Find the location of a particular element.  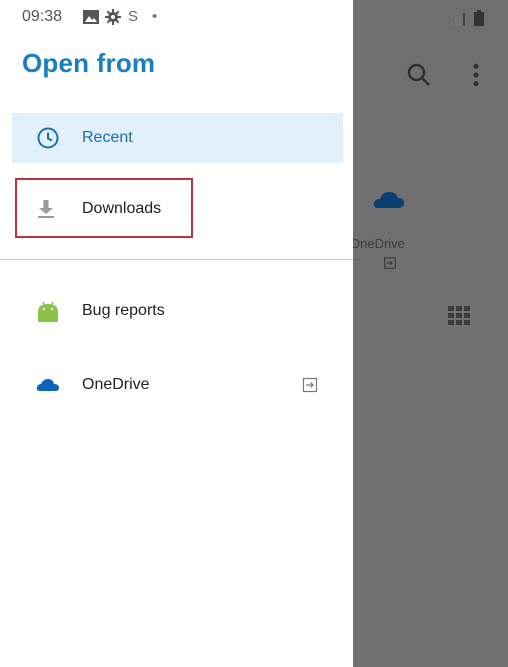

signal-icon is located at coordinates (458, 19).